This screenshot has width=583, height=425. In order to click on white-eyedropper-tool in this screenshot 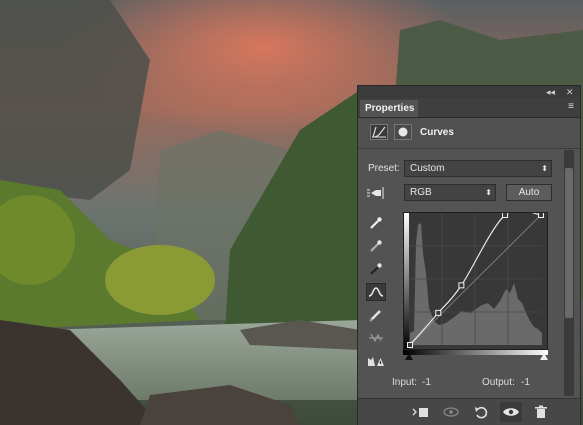, I will do `click(376, 223)`.